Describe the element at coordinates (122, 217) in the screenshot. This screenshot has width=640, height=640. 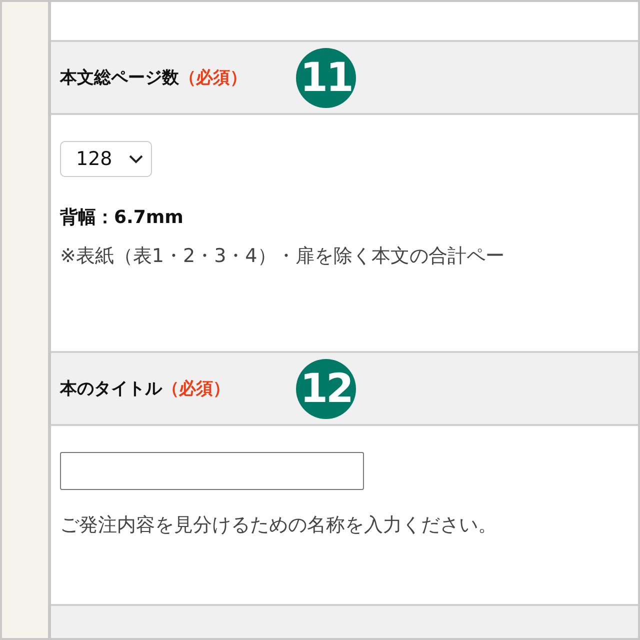
I see `spine-width-text: 背幅：6.7mm` at that location.